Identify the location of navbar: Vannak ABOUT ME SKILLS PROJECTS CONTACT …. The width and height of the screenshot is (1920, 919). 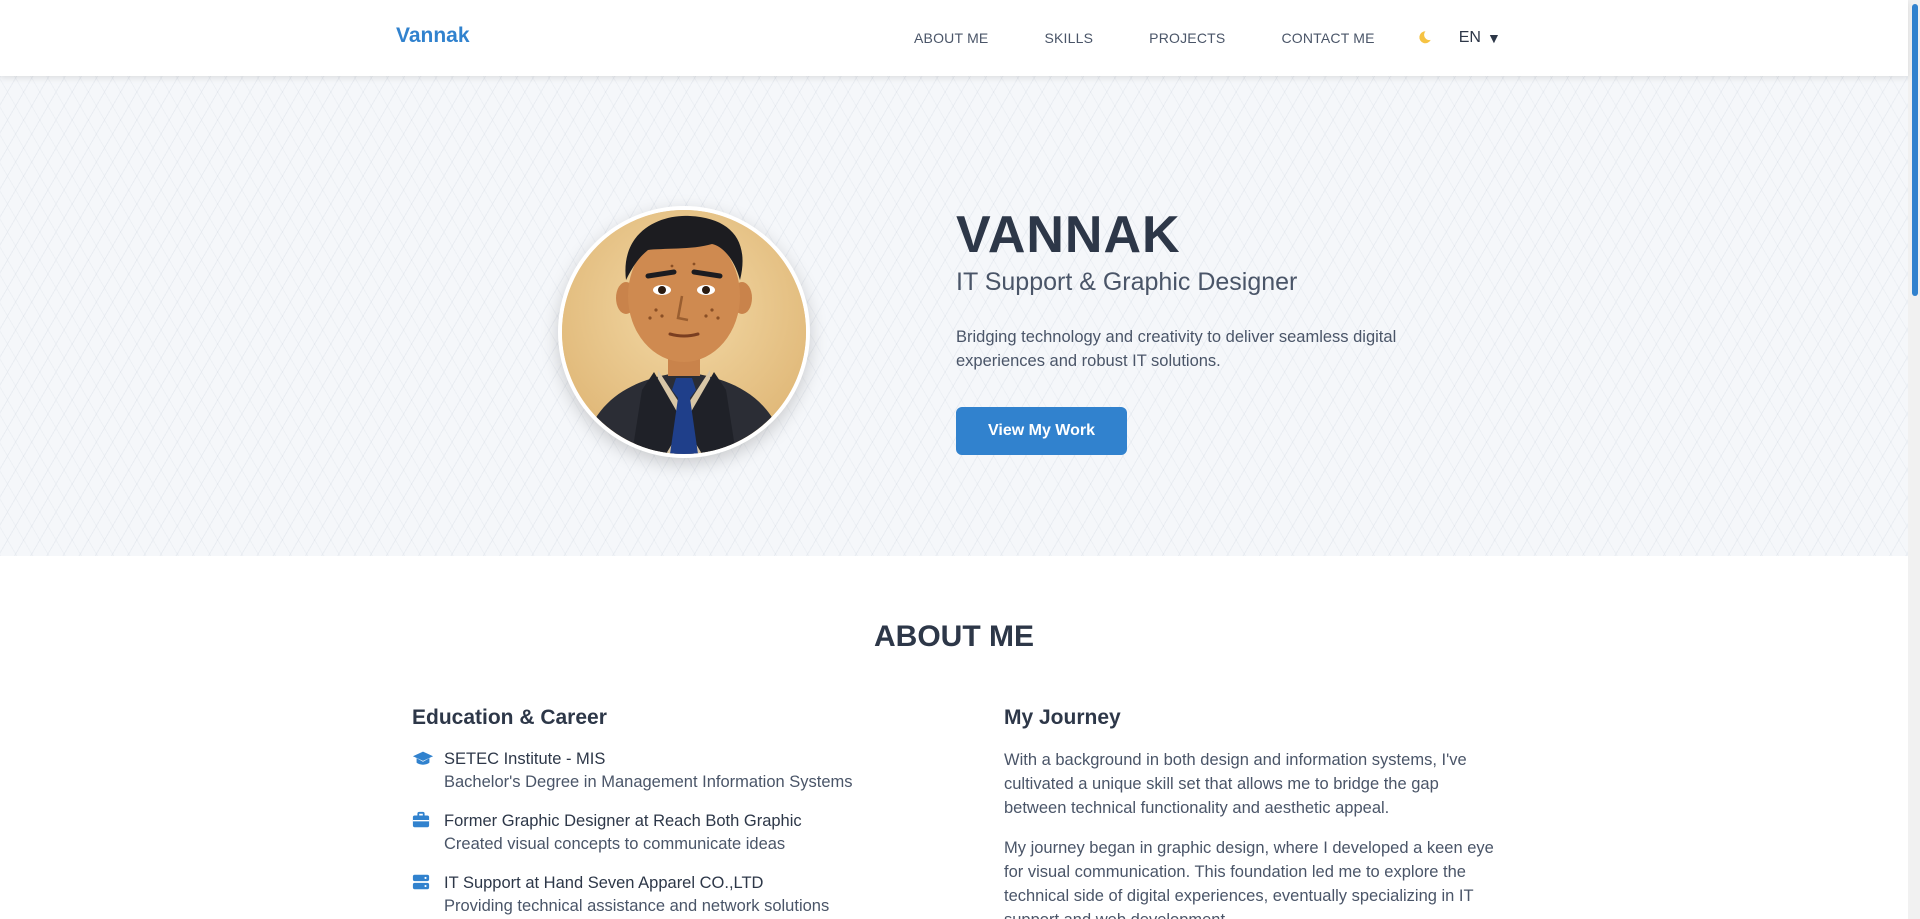
(954, 38).